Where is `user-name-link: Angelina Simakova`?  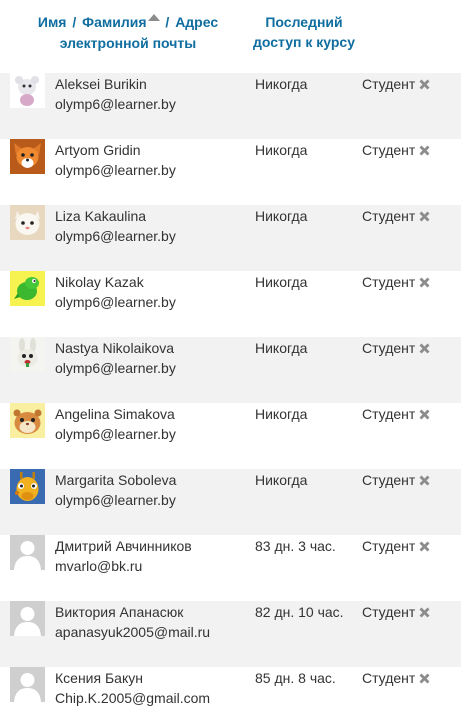
user-name-link: Angelina Simakova is located at coordinates (115, 414).